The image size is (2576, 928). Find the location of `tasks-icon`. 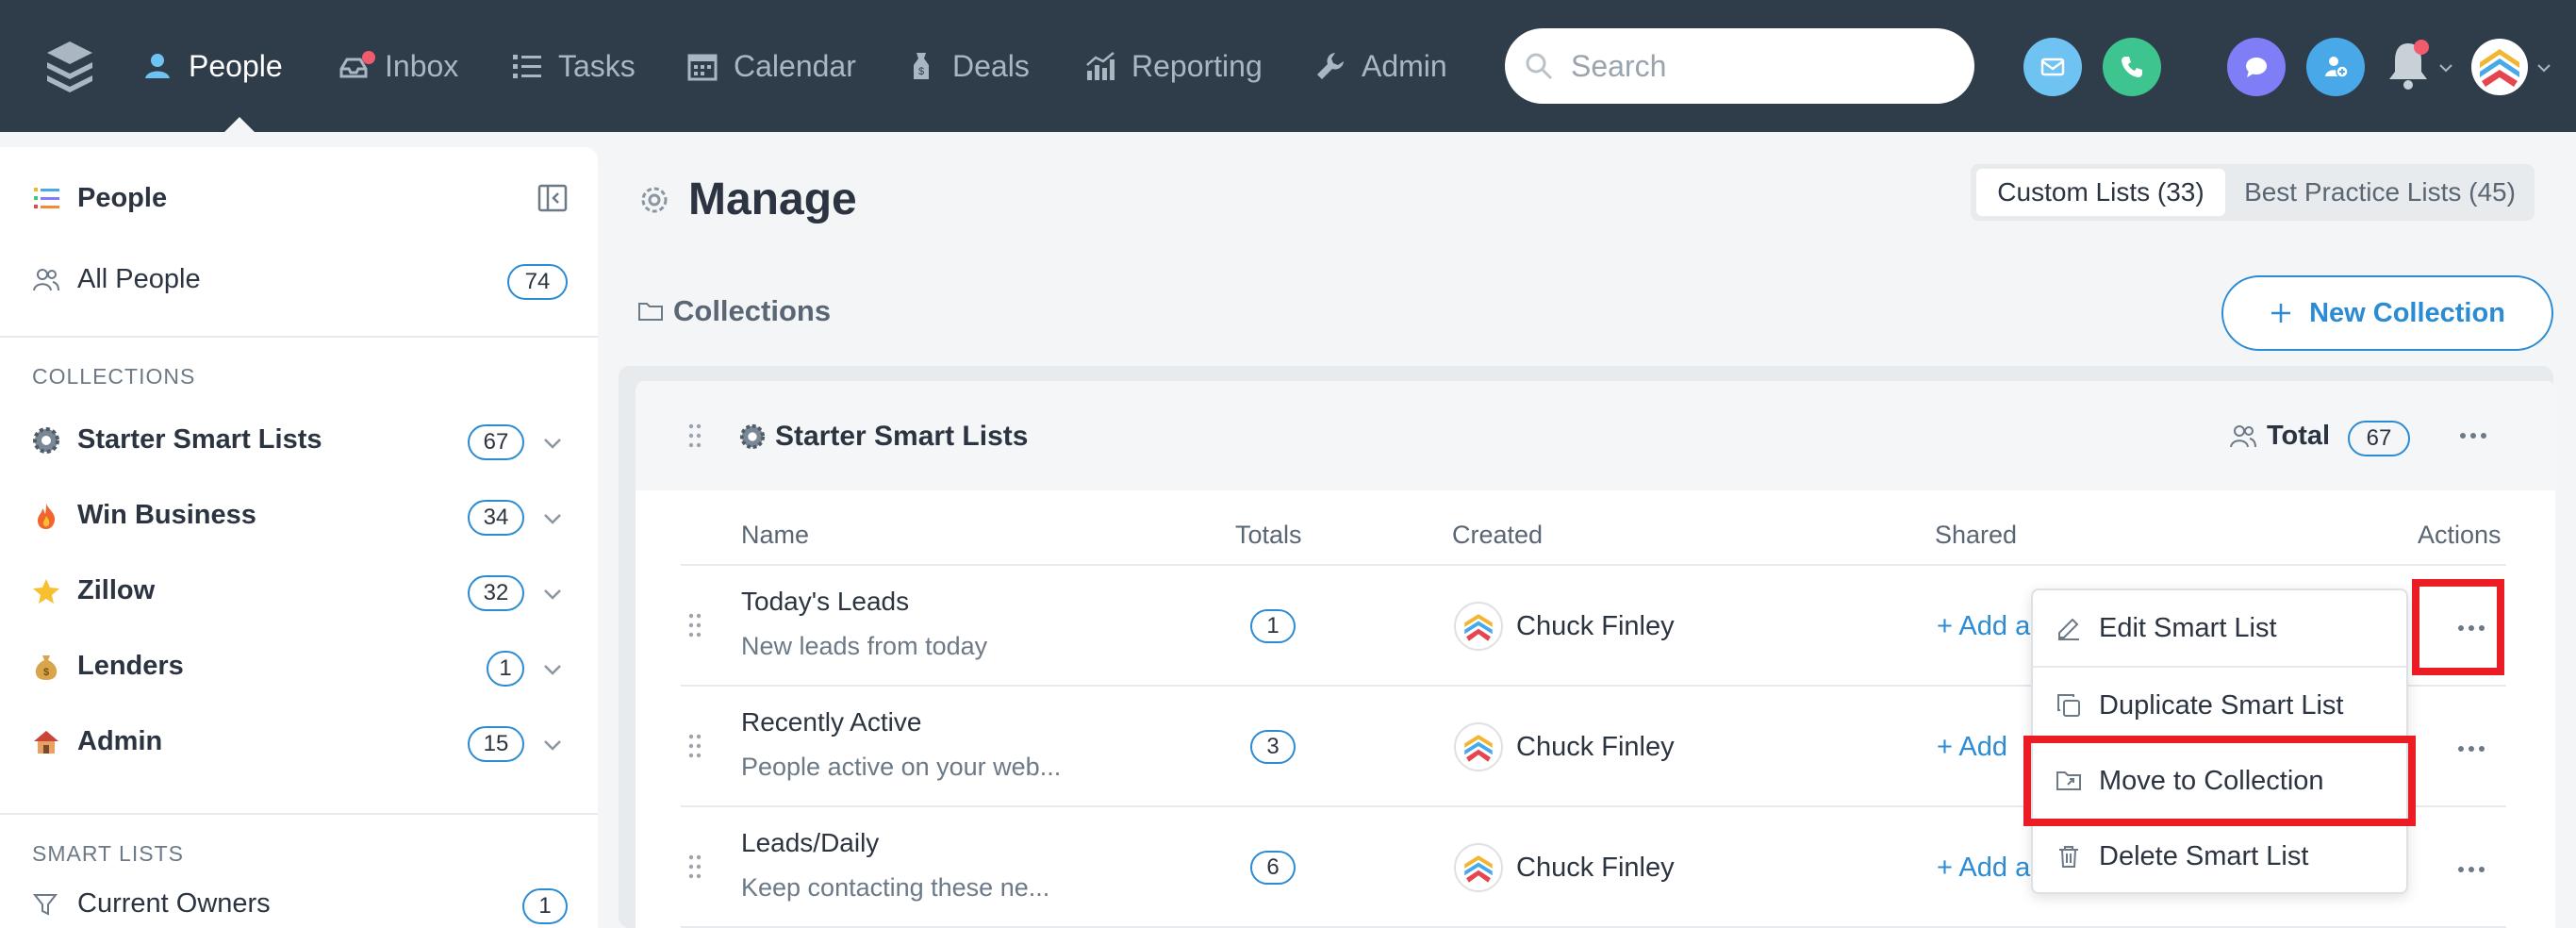

tasks-icon is located at coordinates (527, 66).